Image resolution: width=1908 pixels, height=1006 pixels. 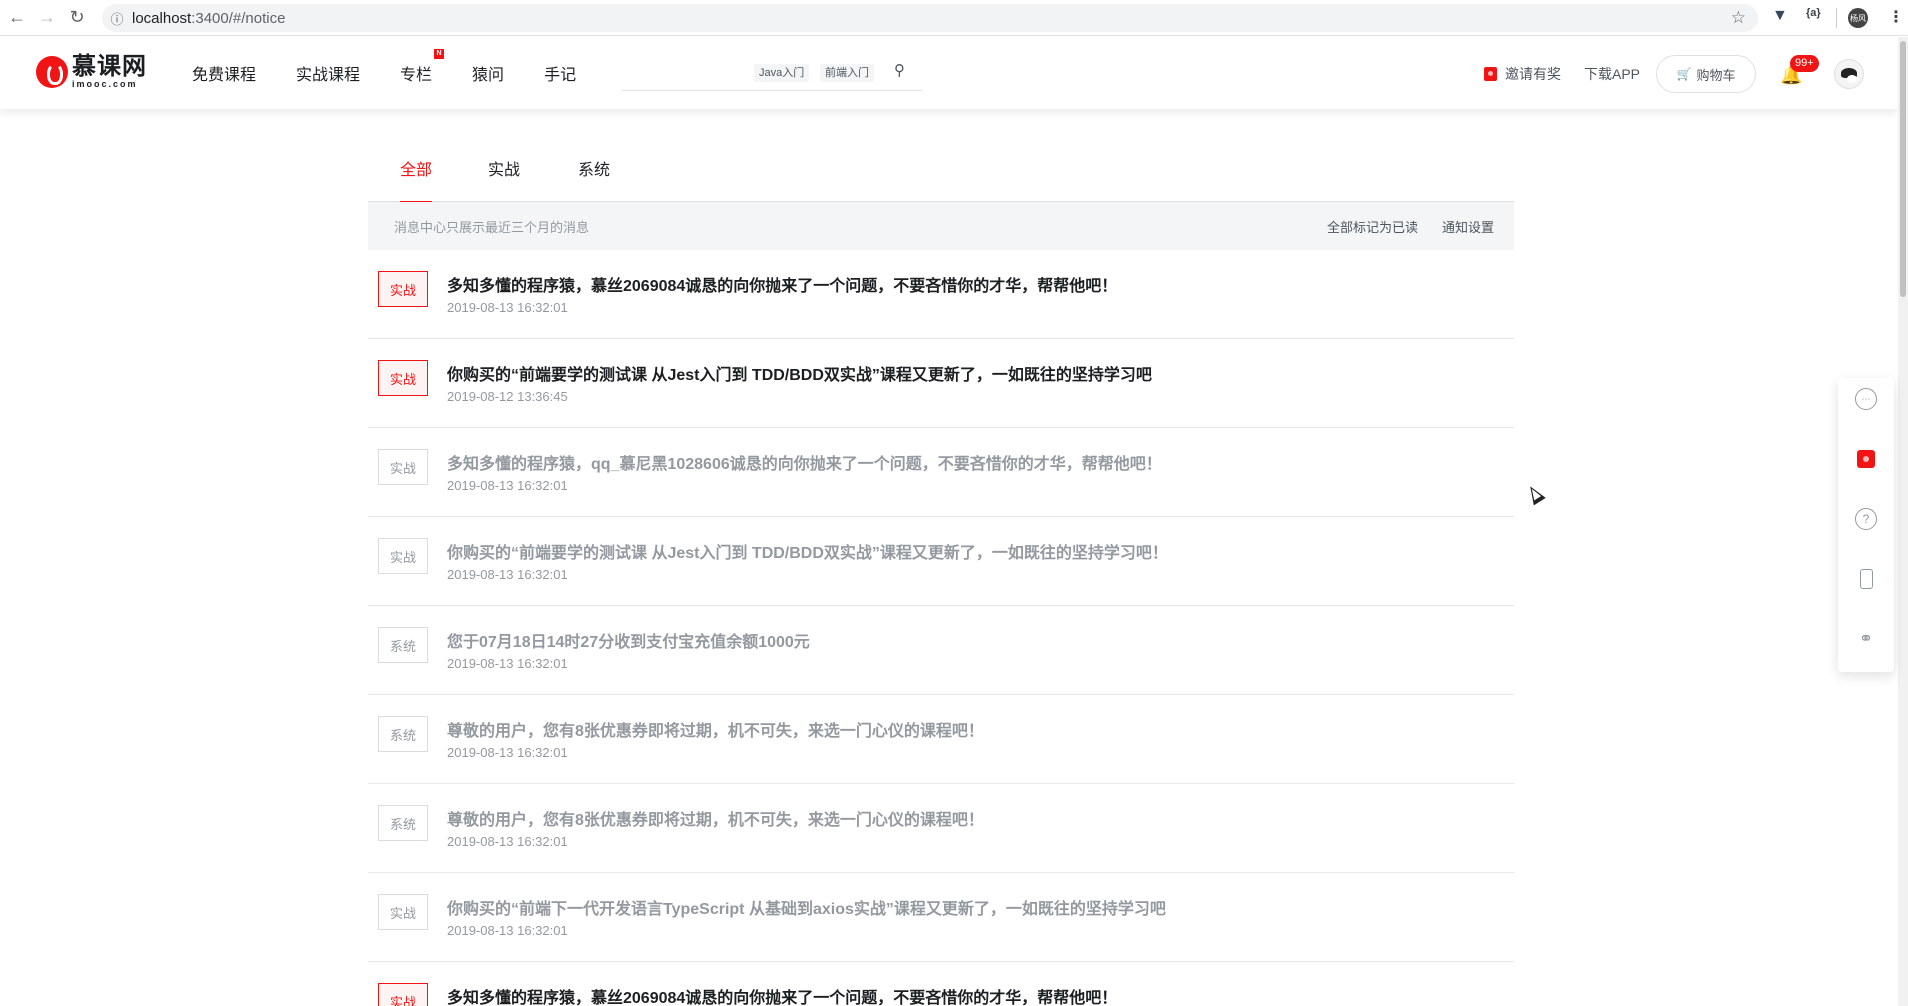 What do you see at coordinates (594, 179) in the screenshot?
I see `tab-system: 系统` at bounding box center [594, 179].